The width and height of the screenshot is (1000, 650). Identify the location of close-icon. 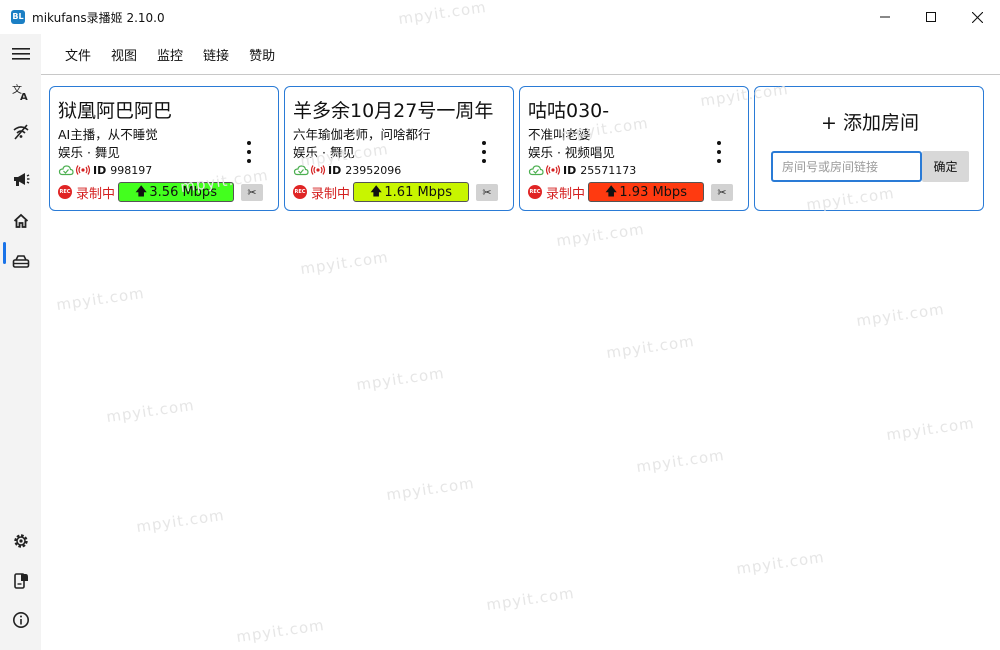
(977, 17).